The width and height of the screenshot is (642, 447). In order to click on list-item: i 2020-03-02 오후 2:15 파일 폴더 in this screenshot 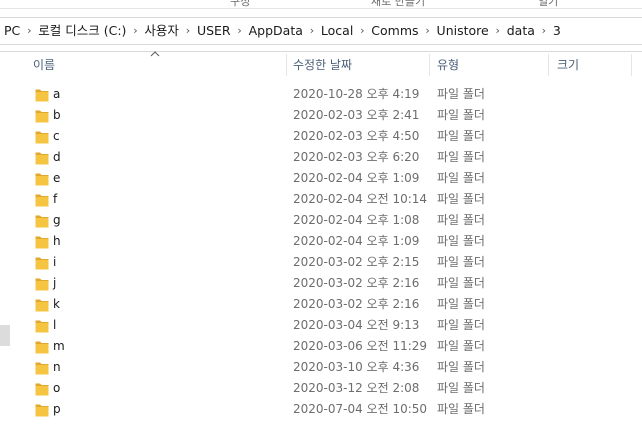, I will do `click(321, 262)`.